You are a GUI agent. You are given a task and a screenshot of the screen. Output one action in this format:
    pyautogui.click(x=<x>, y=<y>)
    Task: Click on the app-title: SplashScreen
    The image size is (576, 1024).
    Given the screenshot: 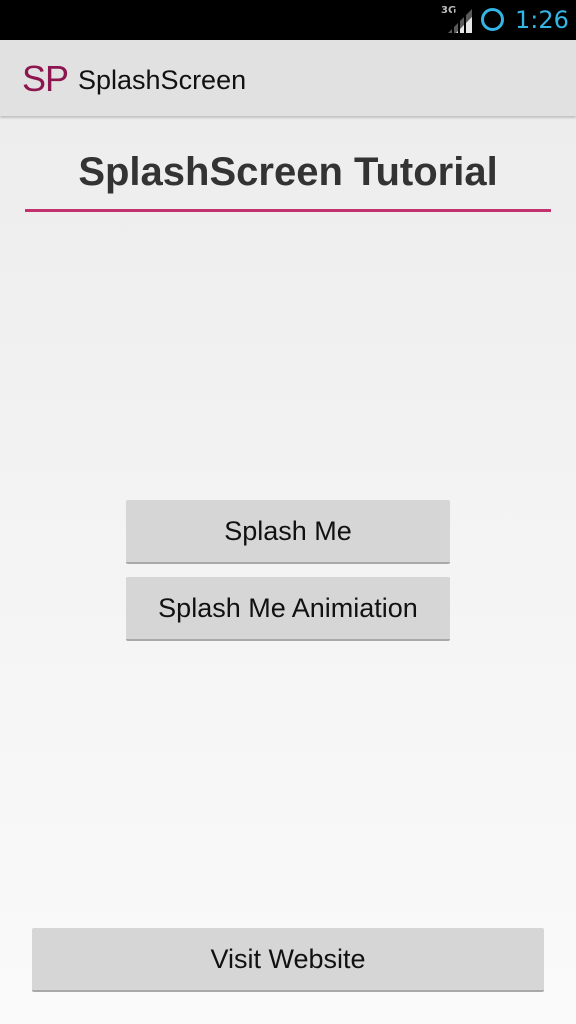 What is the action you would take?
    pyautogui.click(x=162, y=80)
    